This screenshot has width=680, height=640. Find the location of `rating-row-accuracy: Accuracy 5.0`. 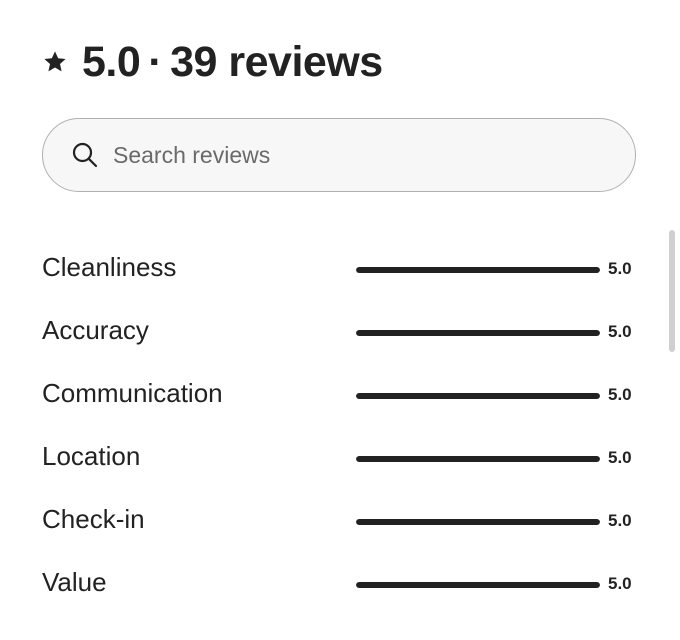

rating-row-accuracy: Accuracy 5.0 is located at coordinates (342, 332).